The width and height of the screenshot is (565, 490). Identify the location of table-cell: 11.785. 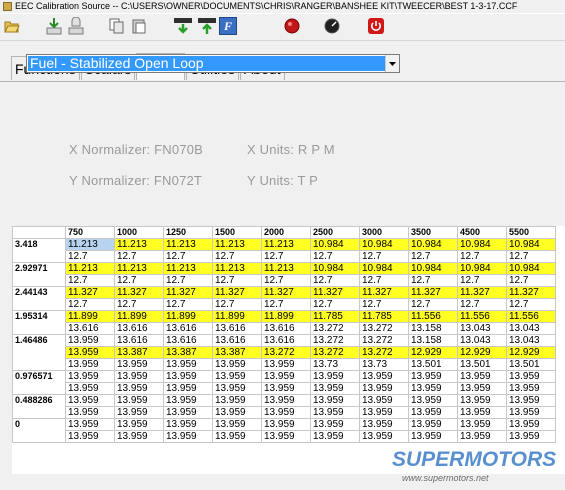
(384, 316).